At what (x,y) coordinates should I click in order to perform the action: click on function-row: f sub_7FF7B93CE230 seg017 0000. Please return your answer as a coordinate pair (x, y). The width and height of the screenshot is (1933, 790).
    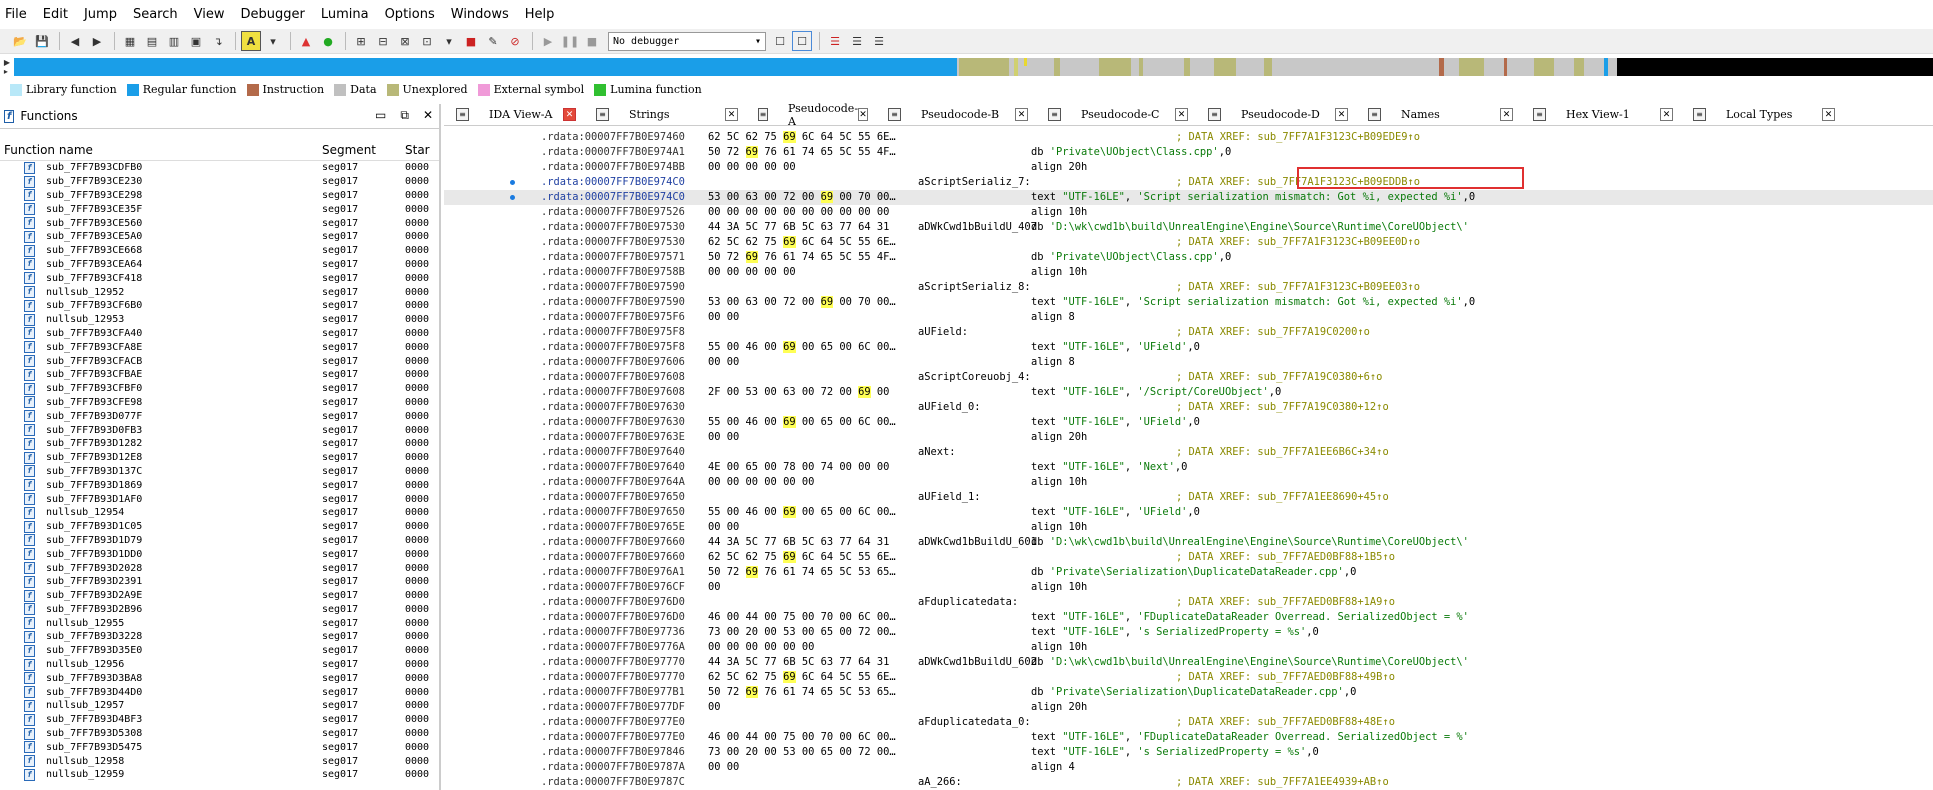
    Looking at the image, I should click on (219, 182).